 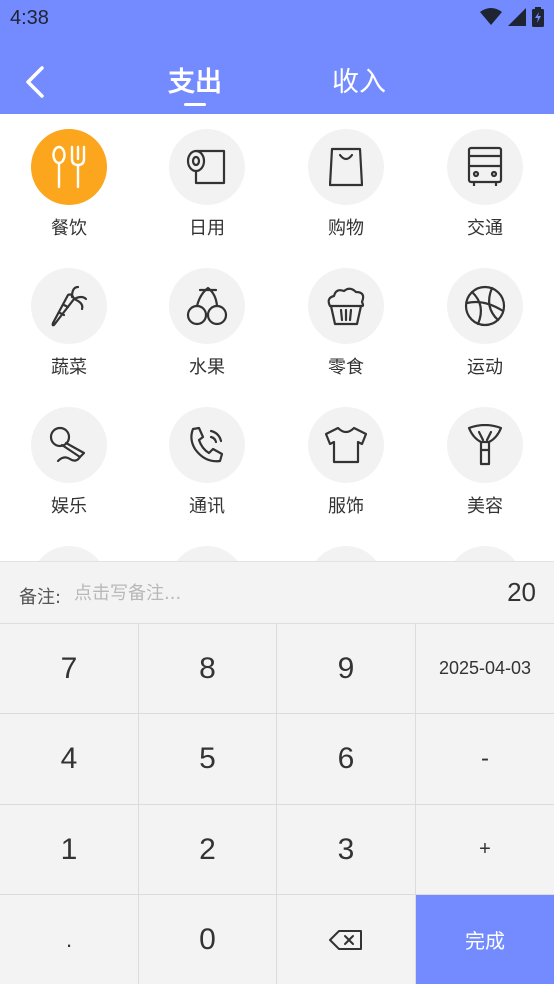 What do you see at coordinates (346, 367) in the screenshot?
I see `category-label: 零食` at bounding box center [346, 367].